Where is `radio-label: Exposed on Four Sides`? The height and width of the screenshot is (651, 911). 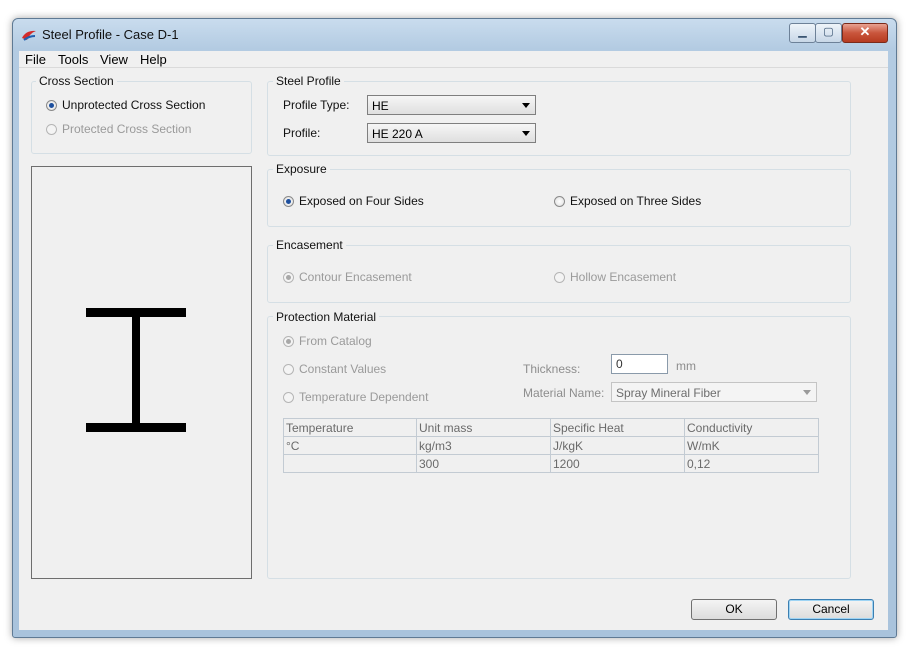
radio-label: Exposed on Four Sides is located at coordinates (361, 201).